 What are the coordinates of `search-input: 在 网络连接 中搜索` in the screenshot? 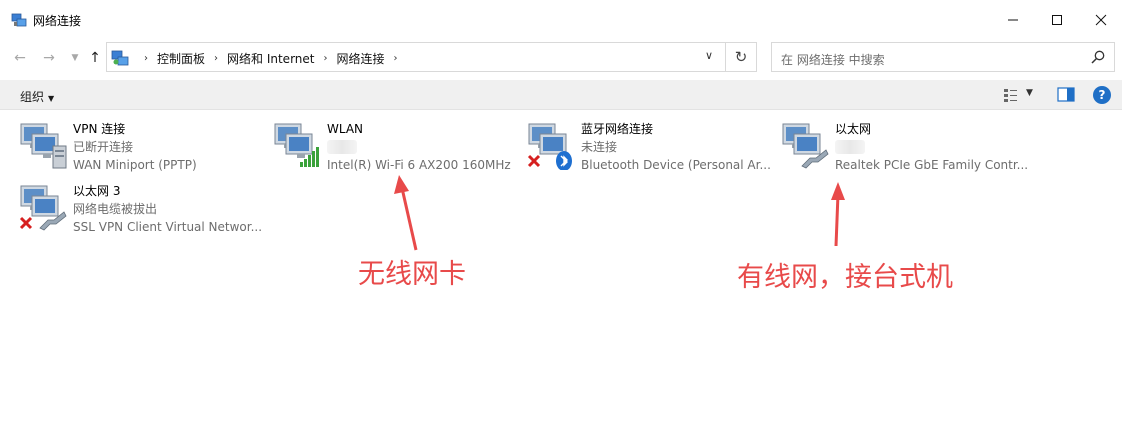 It's located at (943, 57).